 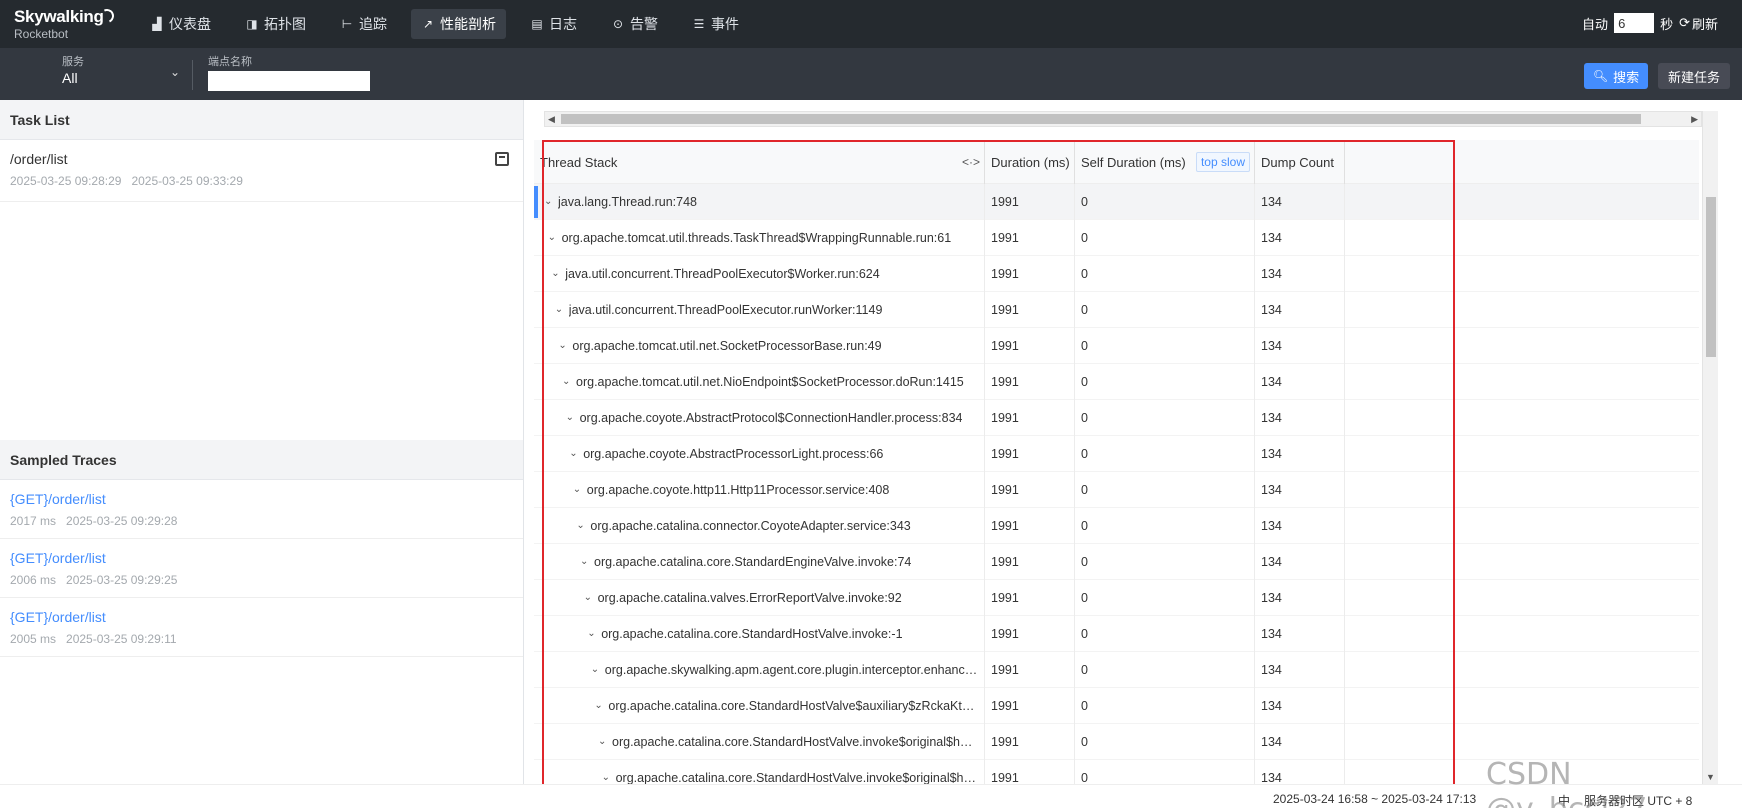 What do you see at coordinates (1101, 119) in the screenshot?
I see `horizontal-scroll-thumb` at bounding box center [1101, 119].